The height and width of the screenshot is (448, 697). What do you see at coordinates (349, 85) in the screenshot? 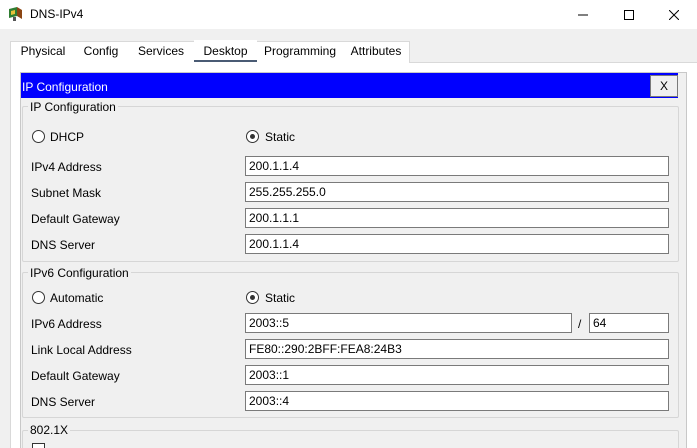
I see `panel-header` at bounding box center [349, 85].